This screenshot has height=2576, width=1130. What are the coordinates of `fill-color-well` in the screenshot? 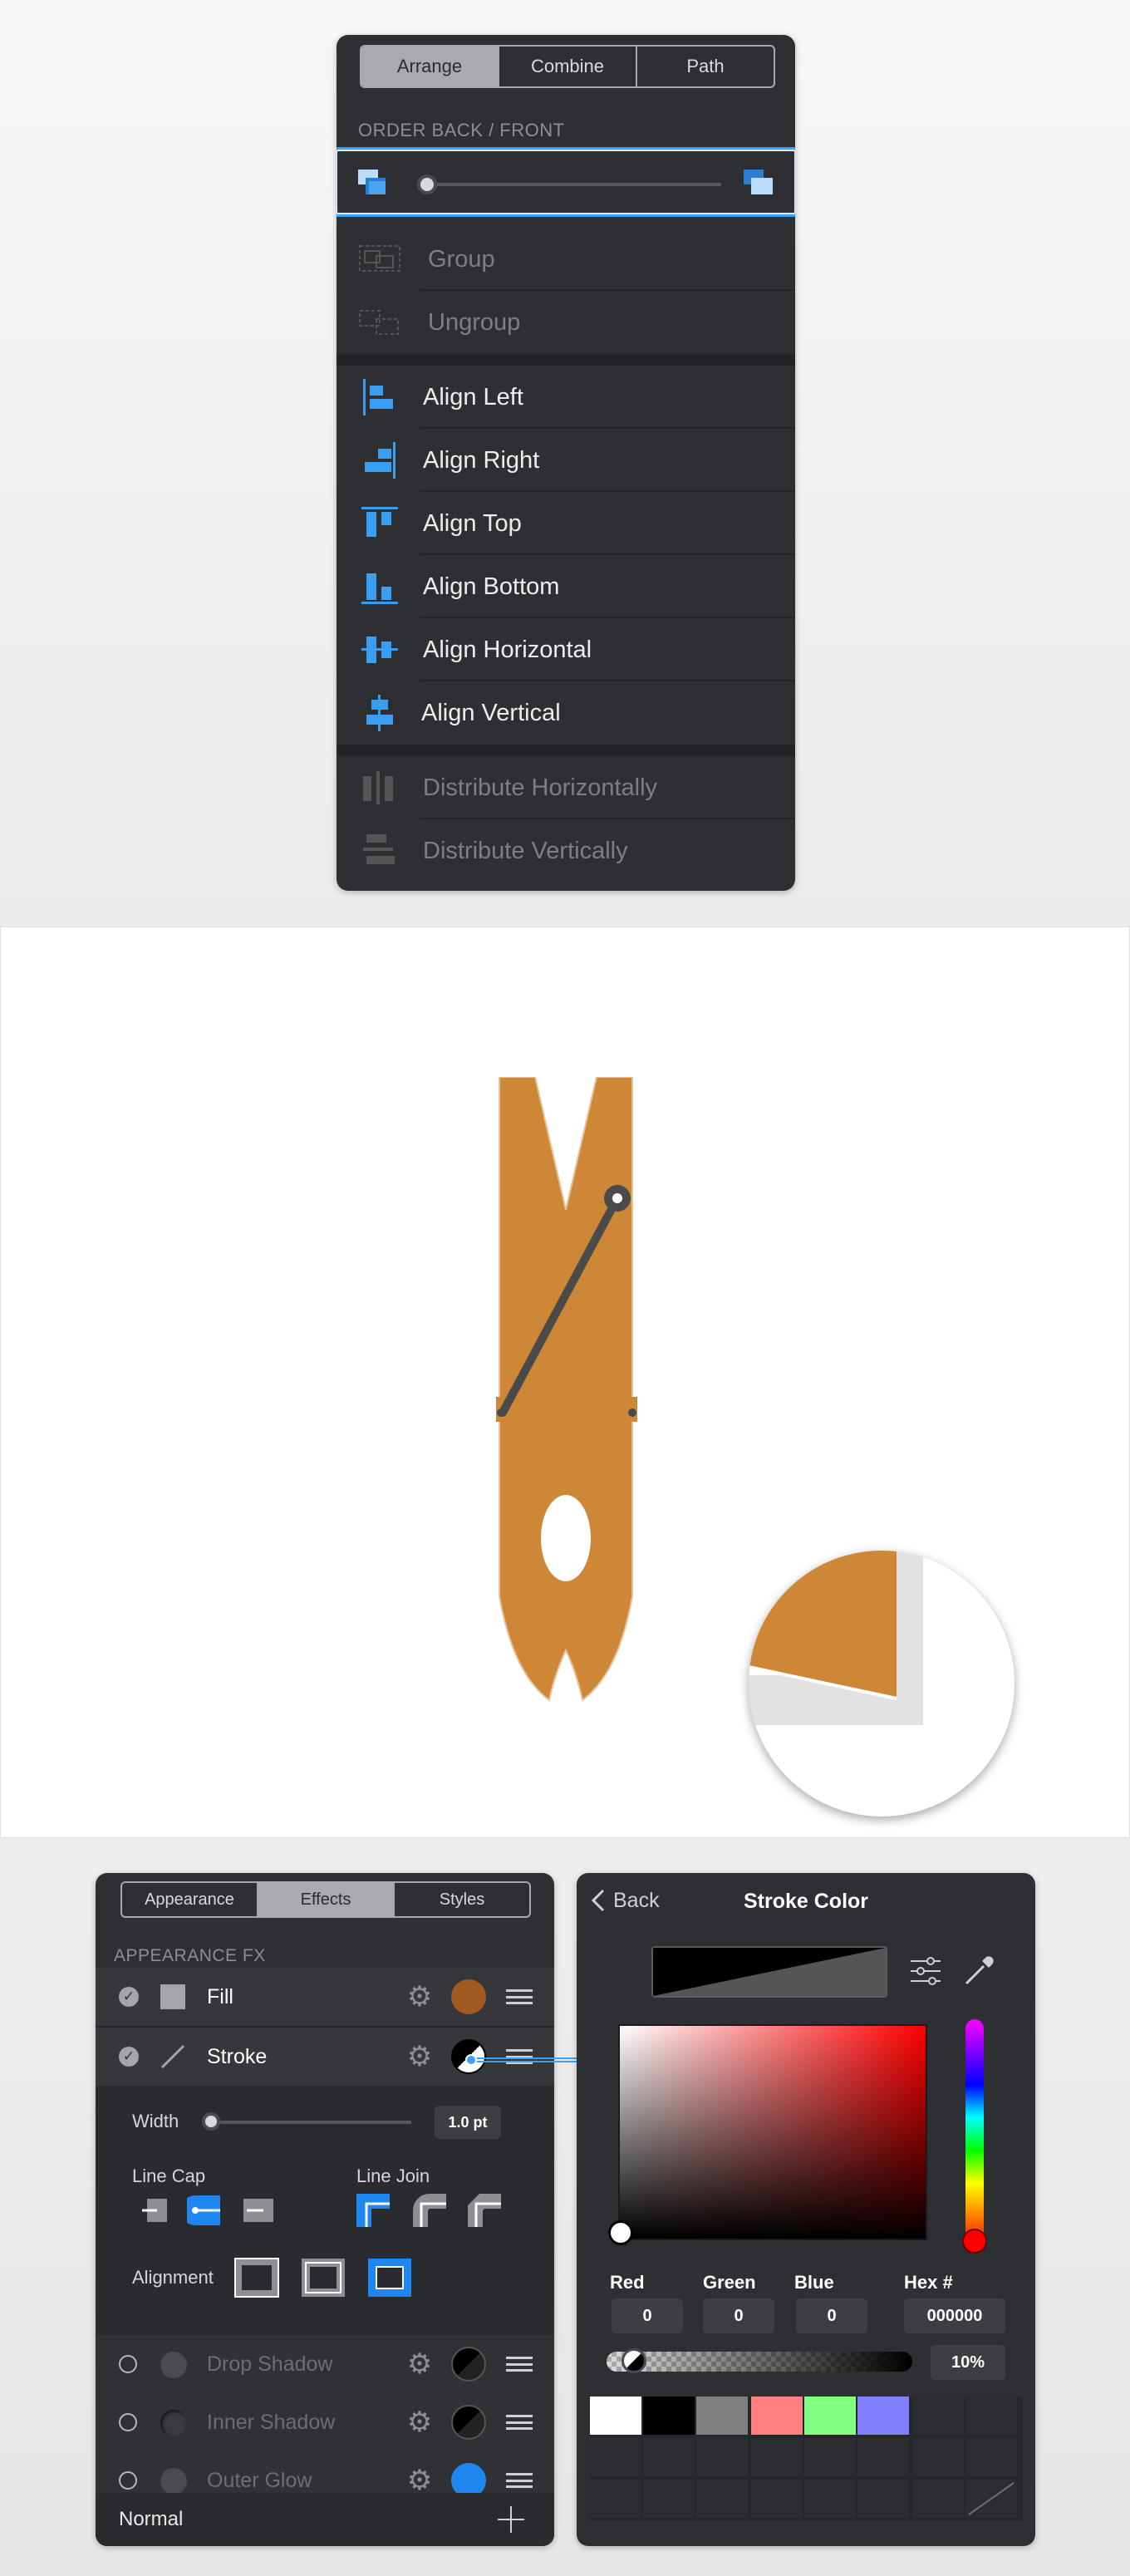 It's located at (469, 1996).